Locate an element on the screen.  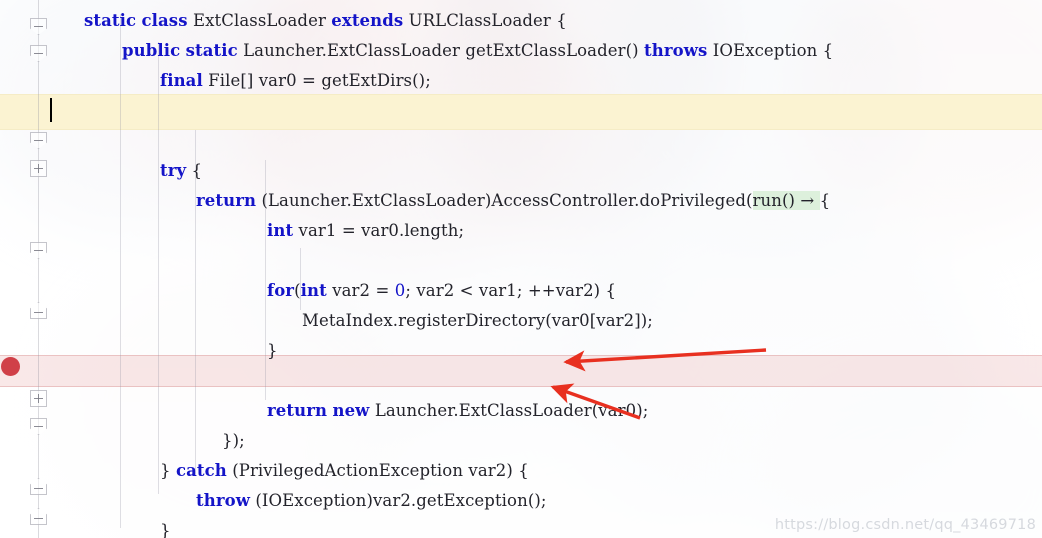
code-token: ; var2 < var1; ++var2) { is located at coordinates (511, 290).